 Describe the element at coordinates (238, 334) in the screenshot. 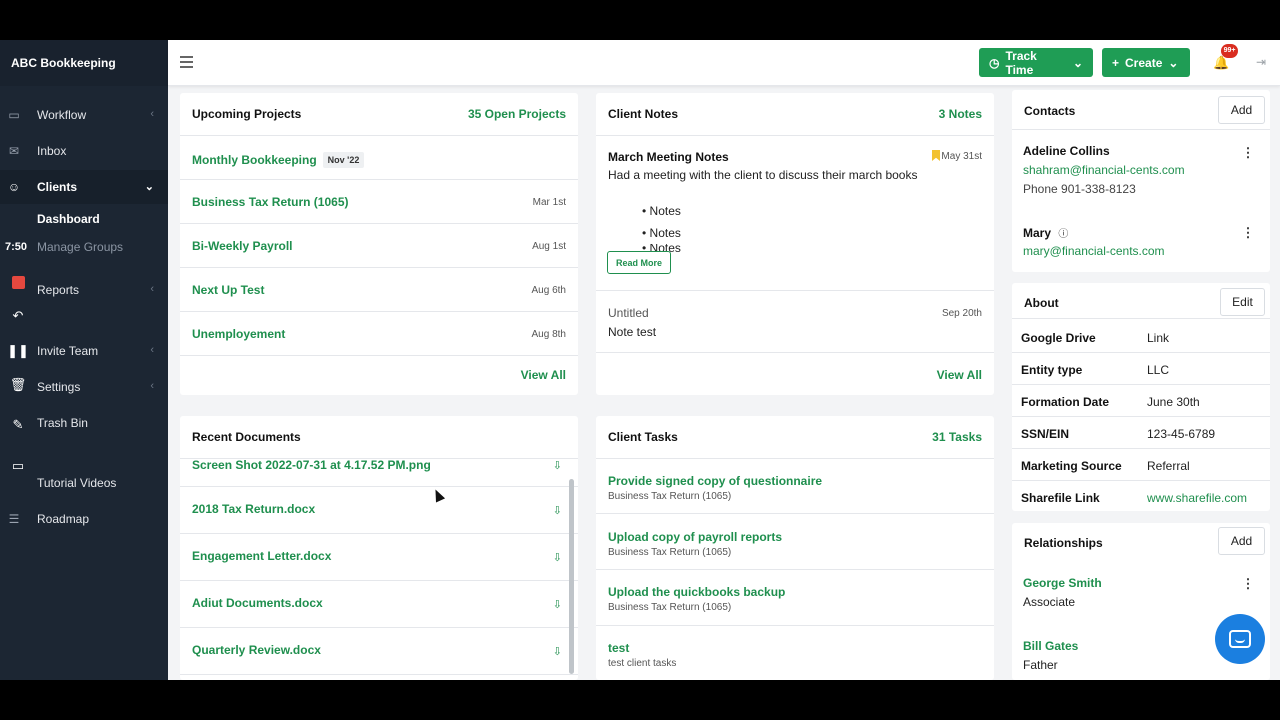

I see `project-name: Unemployement` at that location.